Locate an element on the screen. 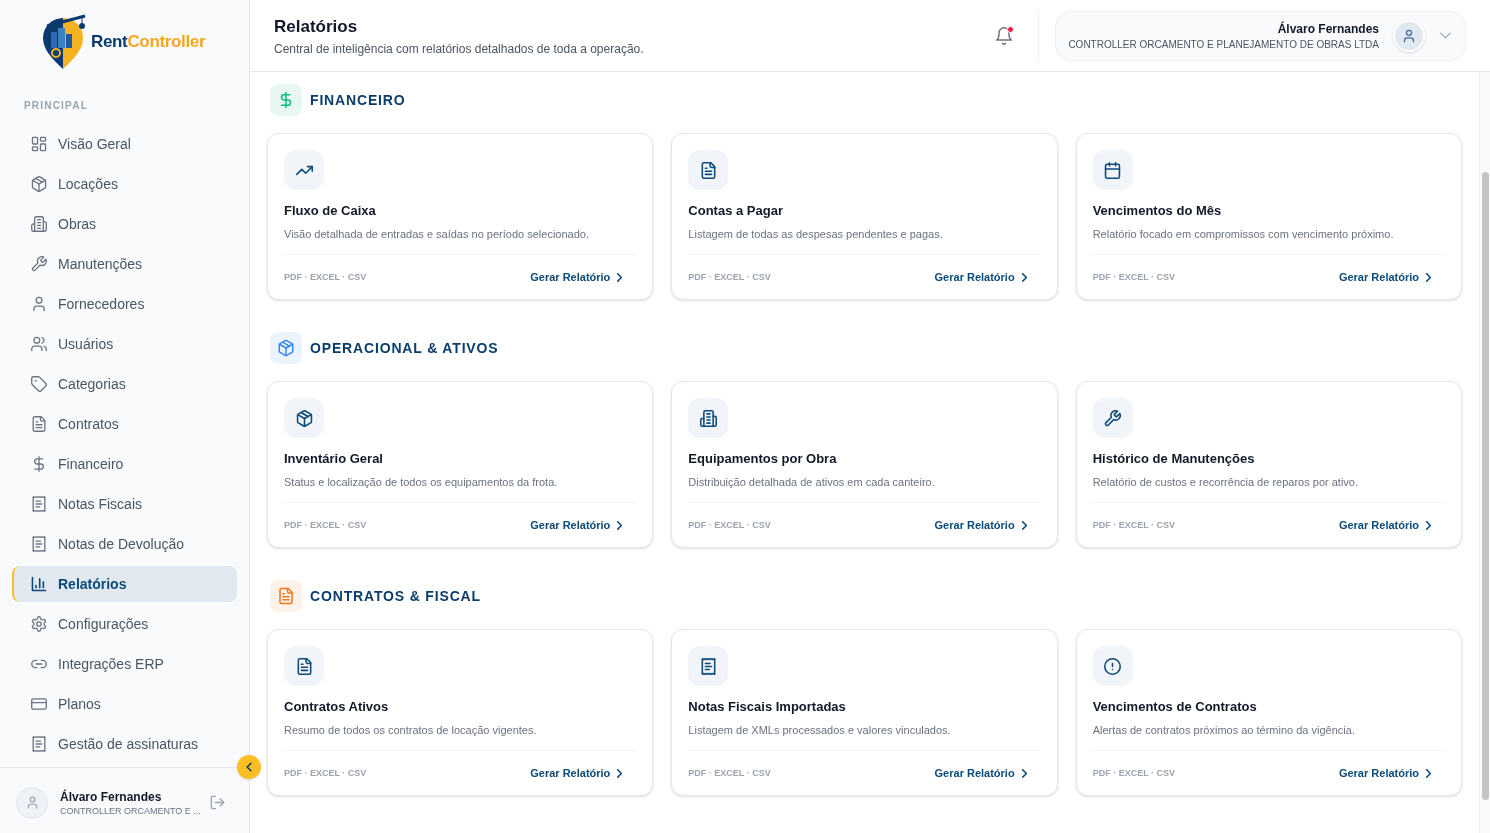  logo-text: Rent is located at coordinates (109, 41).